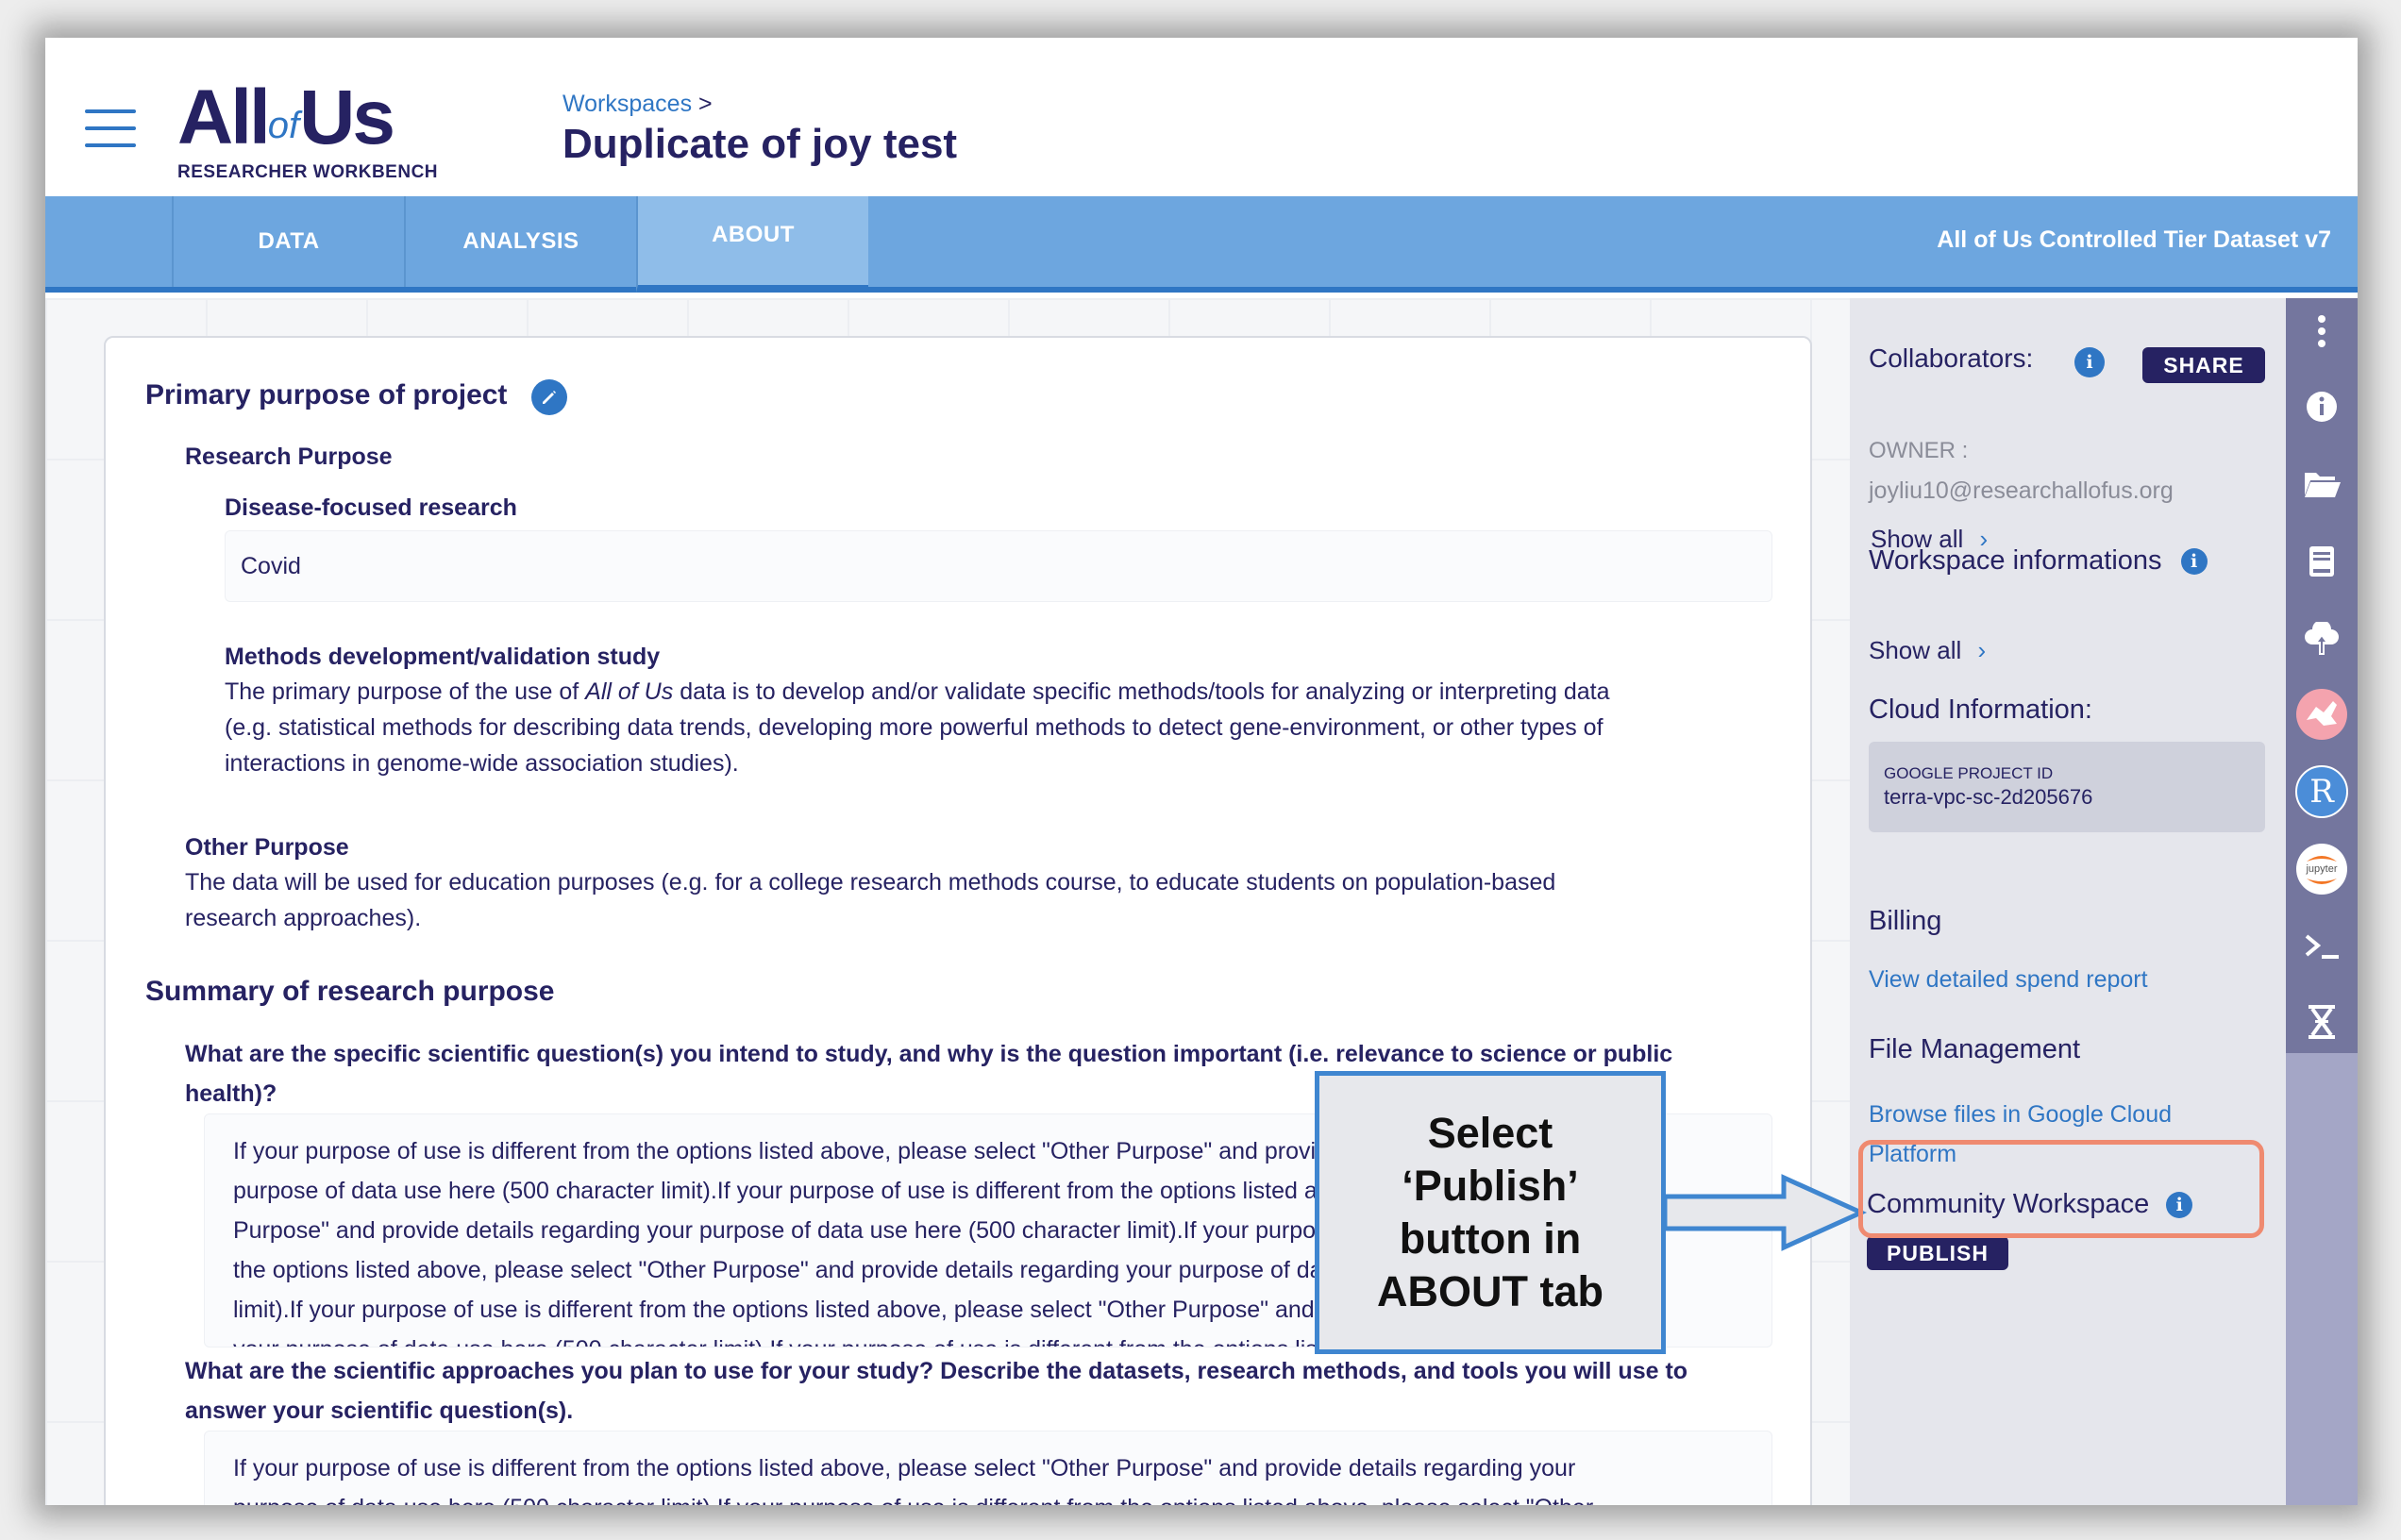  What do you see at coordinates (1490, 1291) in the screenshot?
I see `annotation-line: ABOUT tab` at bounding box center [1490, 1291].